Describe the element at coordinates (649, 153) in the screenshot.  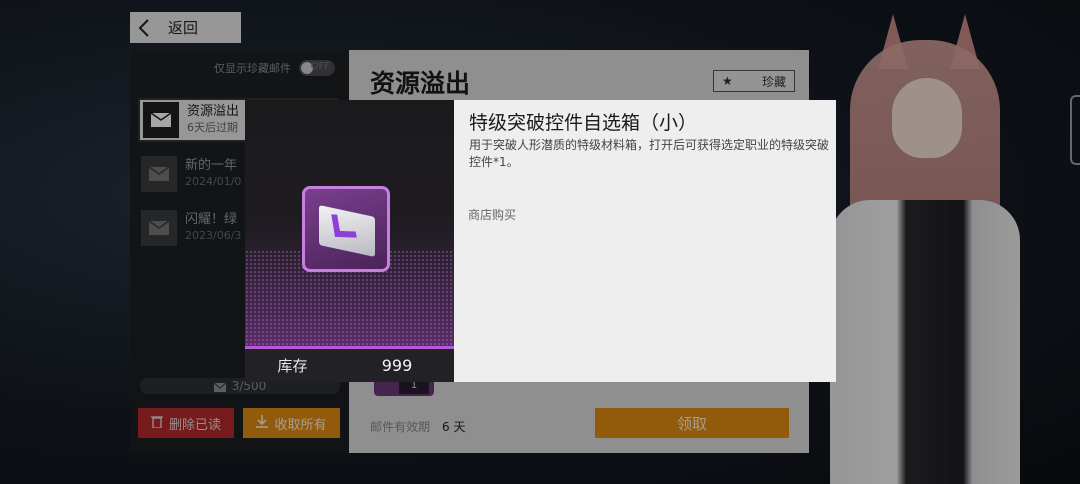
I see `item-description: 用于突破人形潜质的特级材料箱，打开后可获得选定职业的特级突破控件*1。` at that location.